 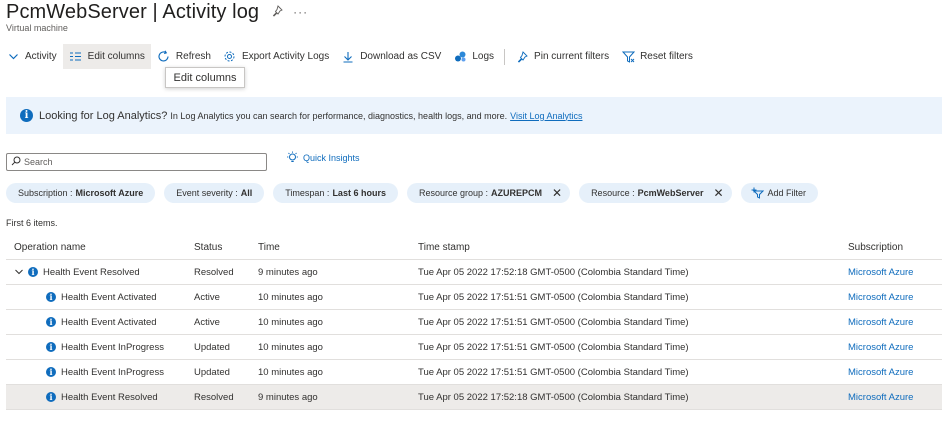 I want to click on status-cell: Active, so click(x=207, y=322).